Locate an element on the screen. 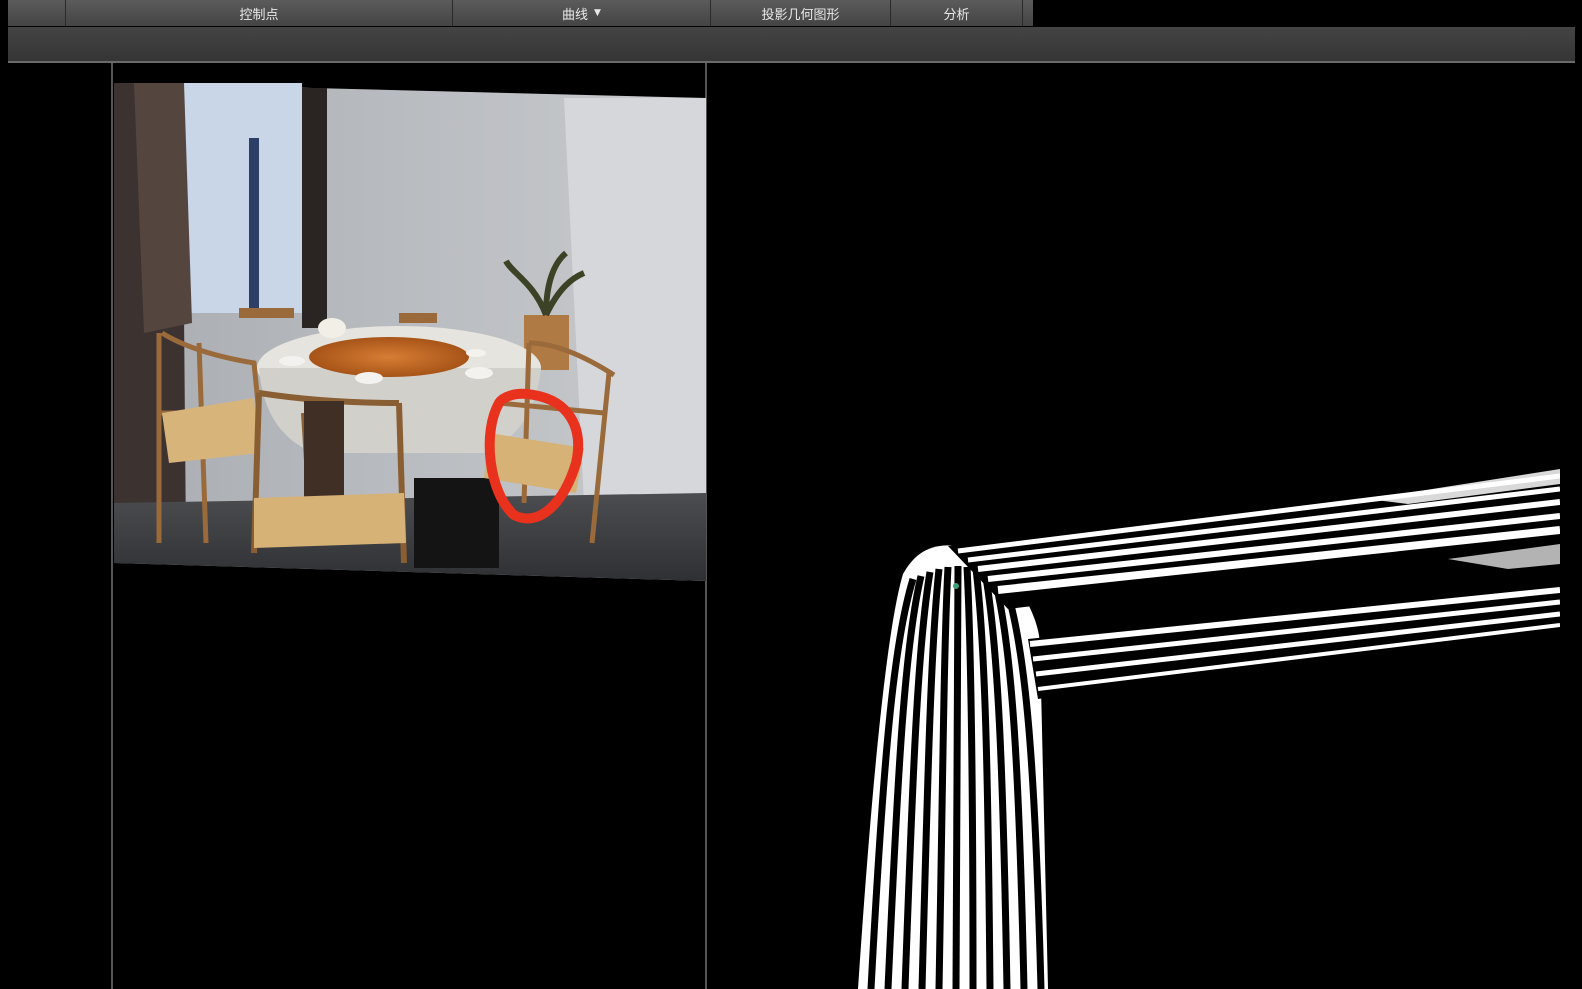  ribbon-tab-bar: 控制点 曲线 ▼ 投影几何图形 分析 is located at coordinates (791, 13).